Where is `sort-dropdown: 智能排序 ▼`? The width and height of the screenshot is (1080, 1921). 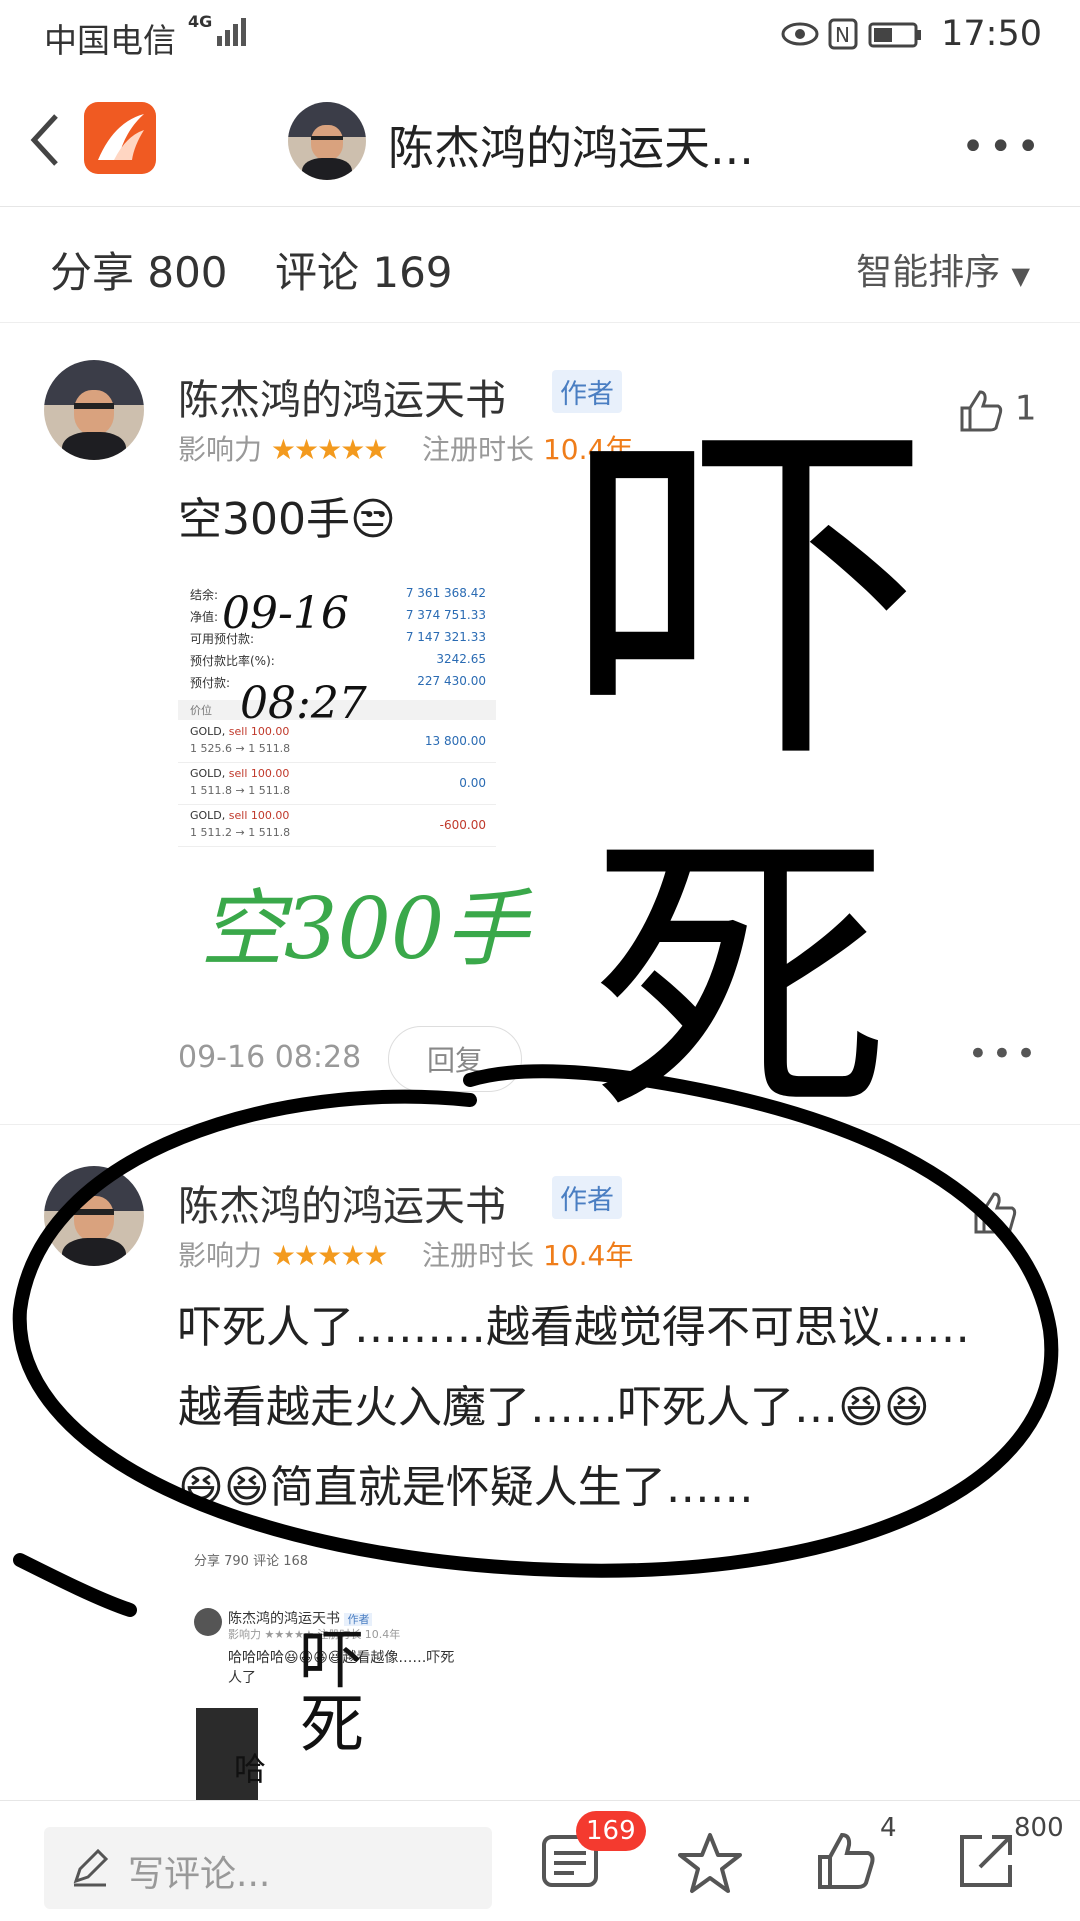 sort-dropdown: 智能排序 ▼ is located at coordinates (943, 269).